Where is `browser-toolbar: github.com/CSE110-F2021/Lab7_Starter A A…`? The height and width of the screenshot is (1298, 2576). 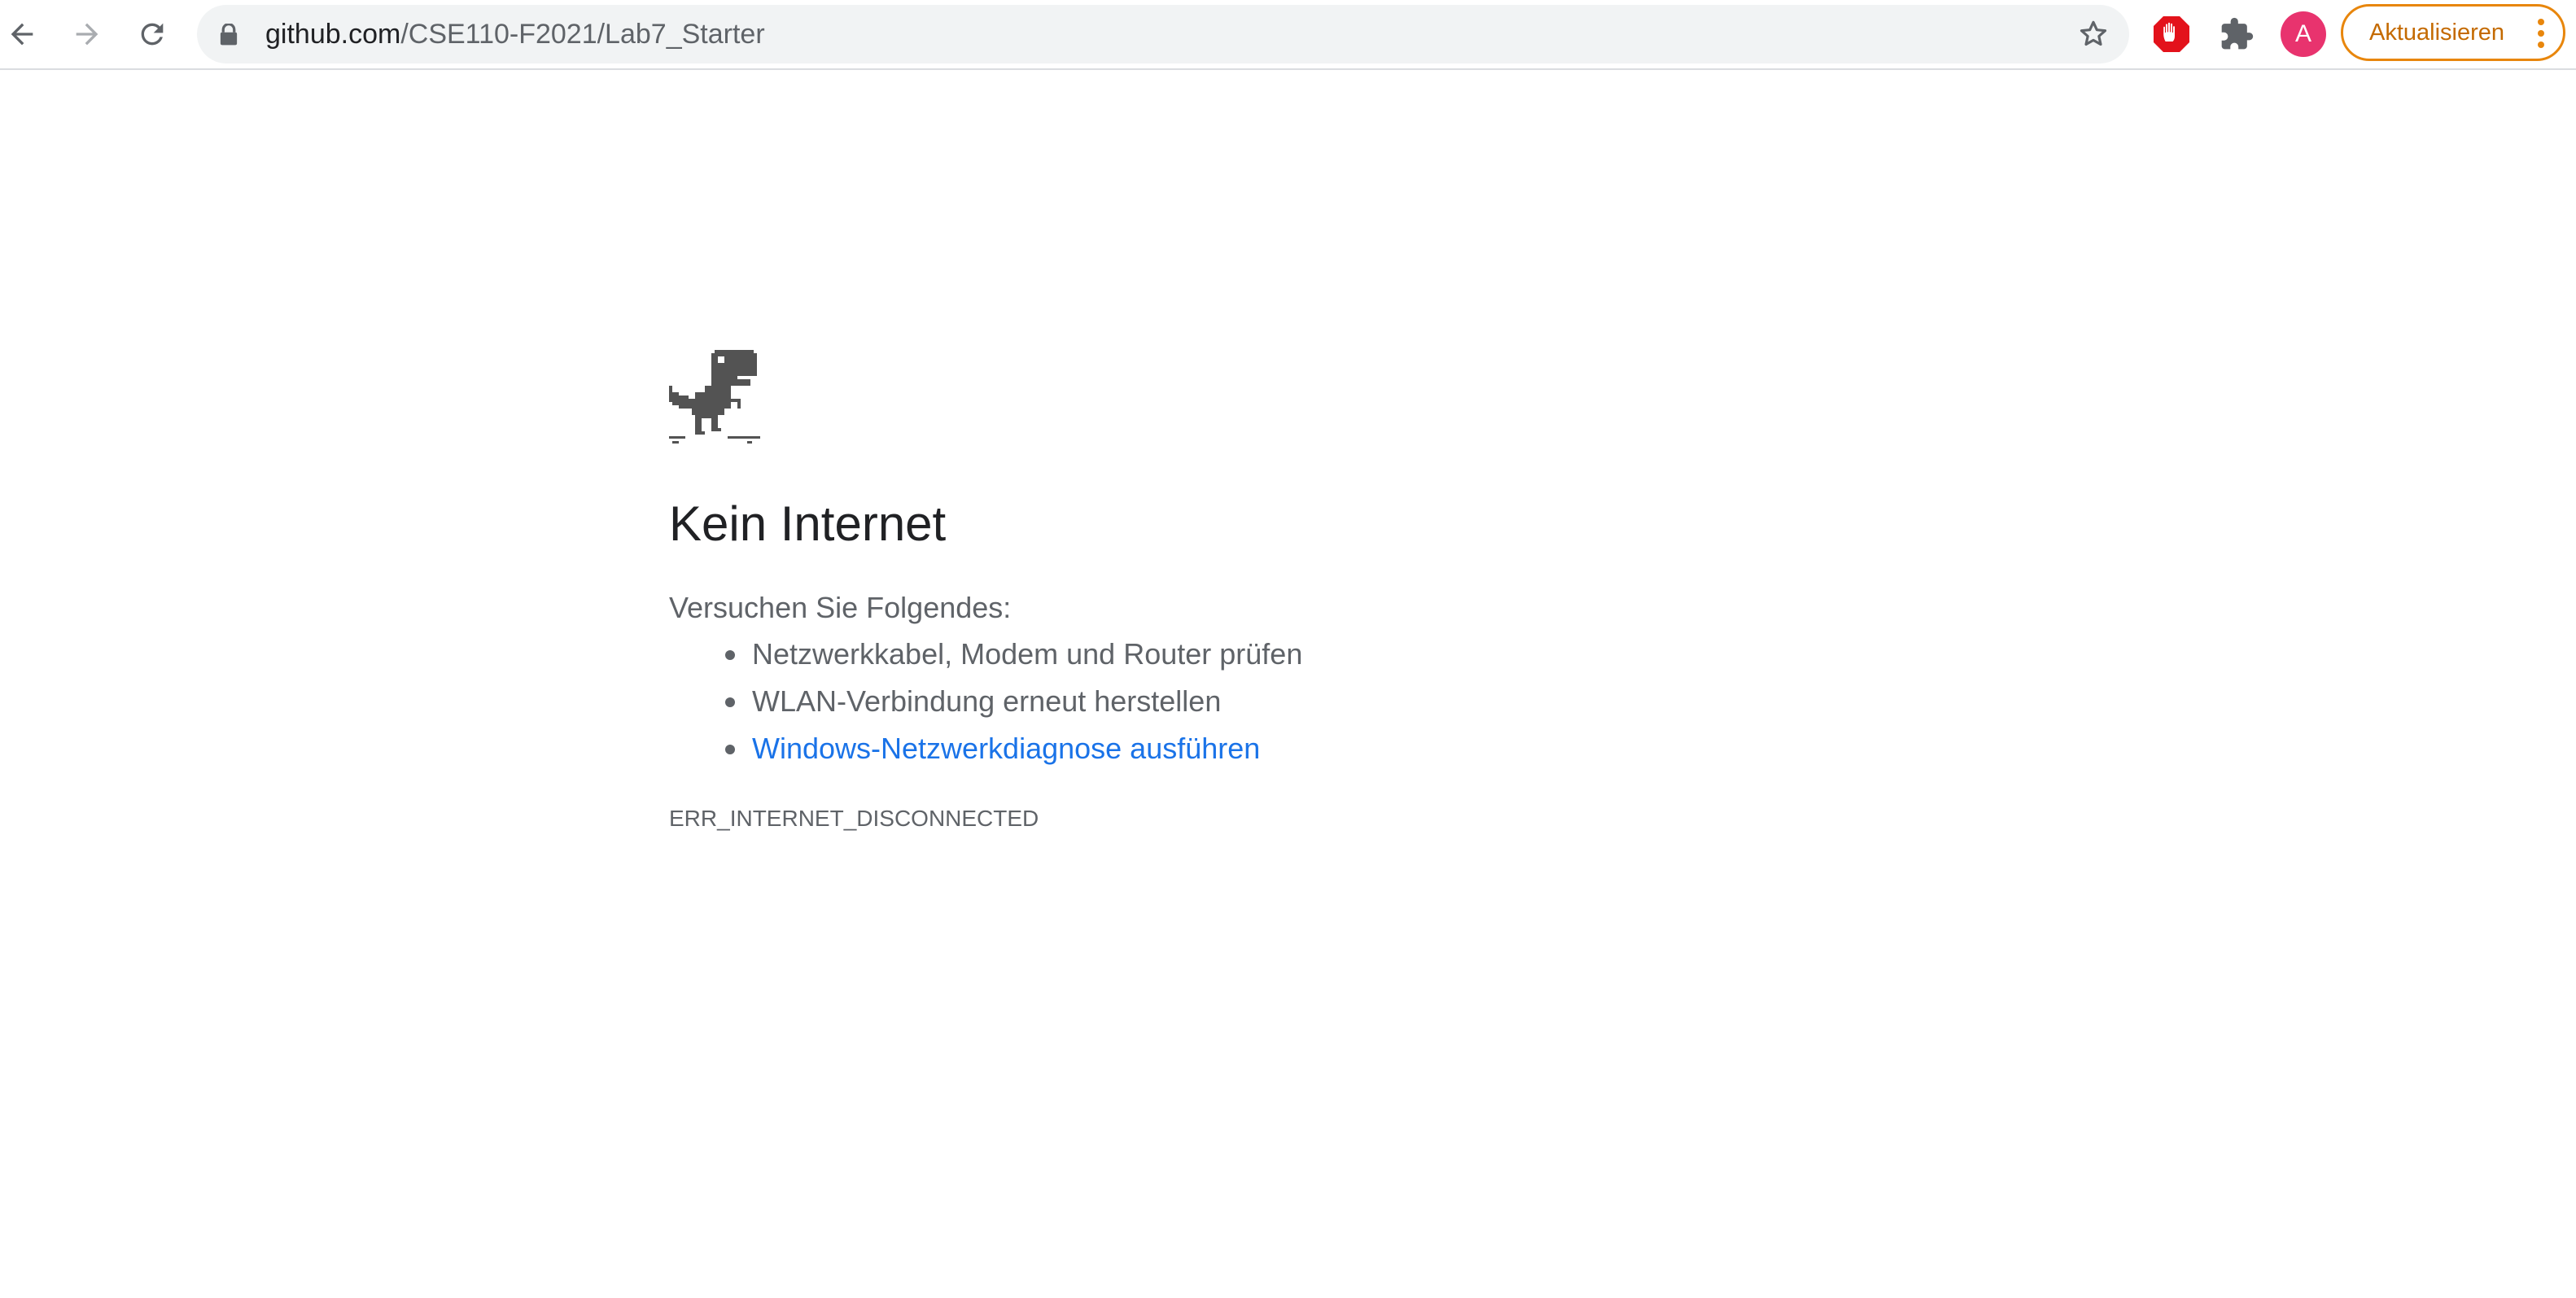 browser-toolbar: github.com/CSE110-F2021/Lab7_Starter A A… is located at coordinates (1288, 35).